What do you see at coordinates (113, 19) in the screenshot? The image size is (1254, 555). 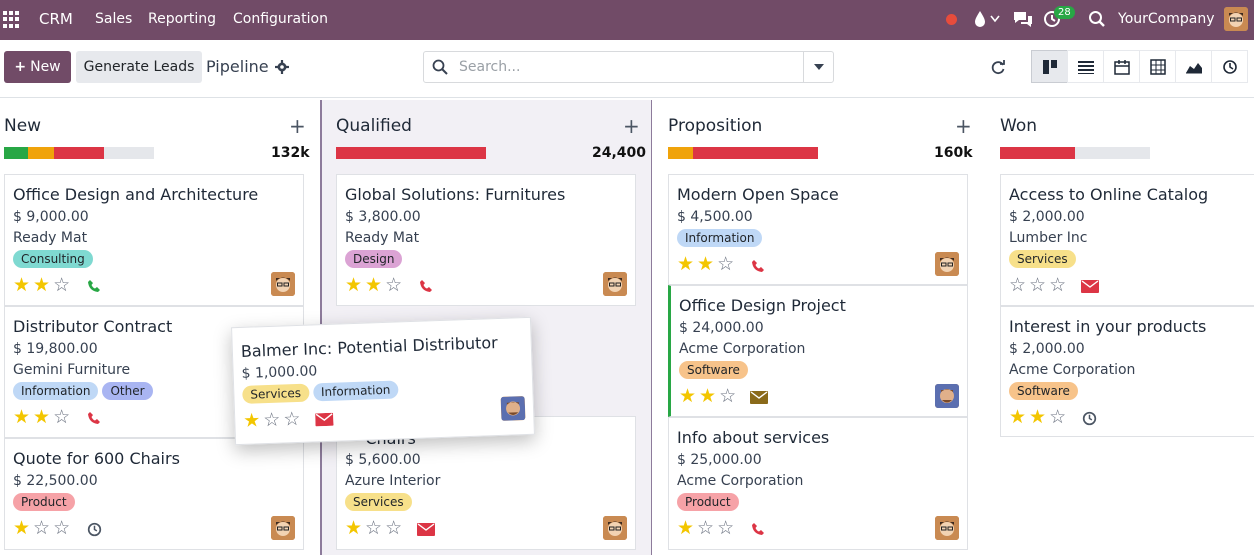 I see `menu-sales: Sales` at bounding box center [113, 19].